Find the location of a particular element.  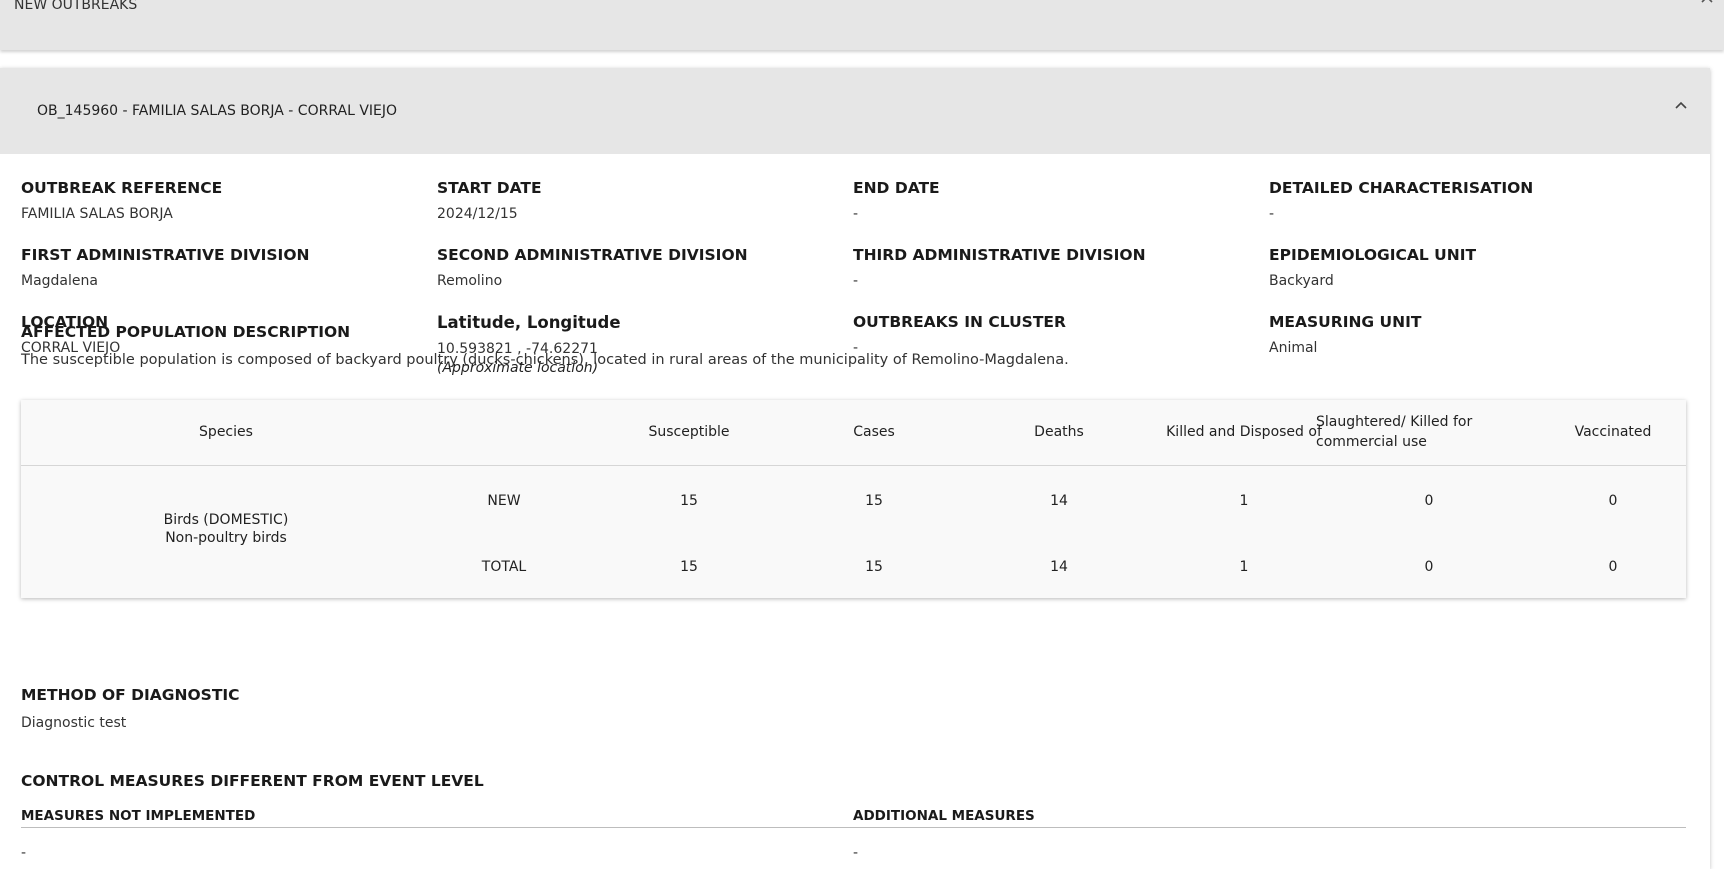

header-susceptible: Susceptible is located at coordinates (689, 432).